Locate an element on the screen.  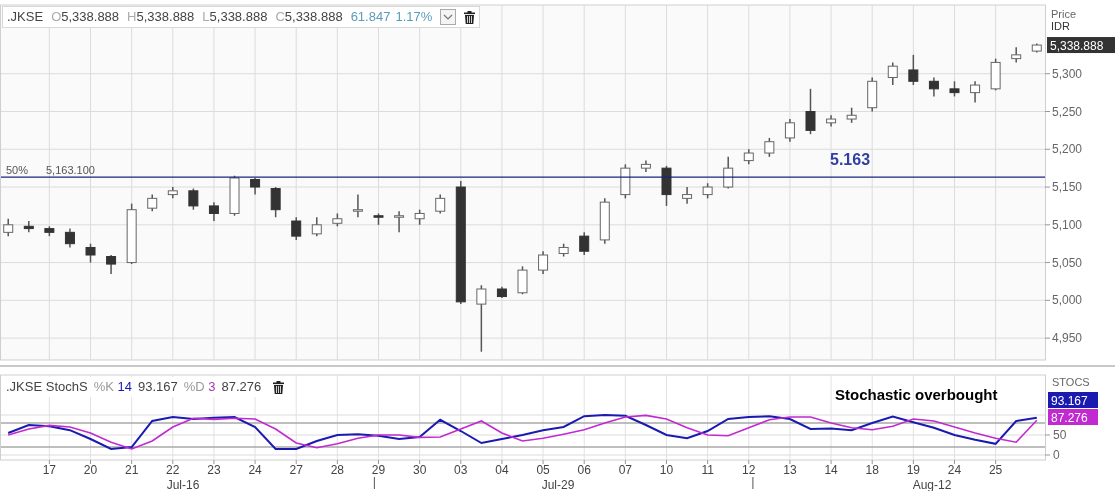
date-label: 25 is located at coordinates (995, 470).